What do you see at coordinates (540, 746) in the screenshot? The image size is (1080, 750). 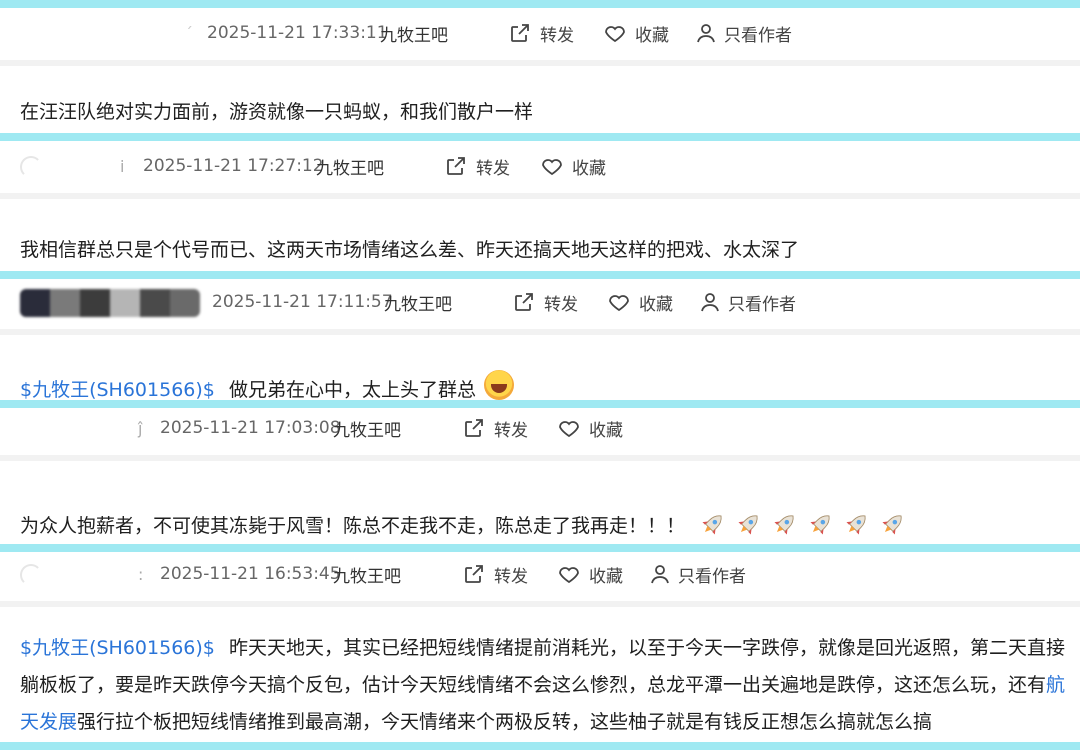 I see `separator-band` at bounding box center [540, 746].